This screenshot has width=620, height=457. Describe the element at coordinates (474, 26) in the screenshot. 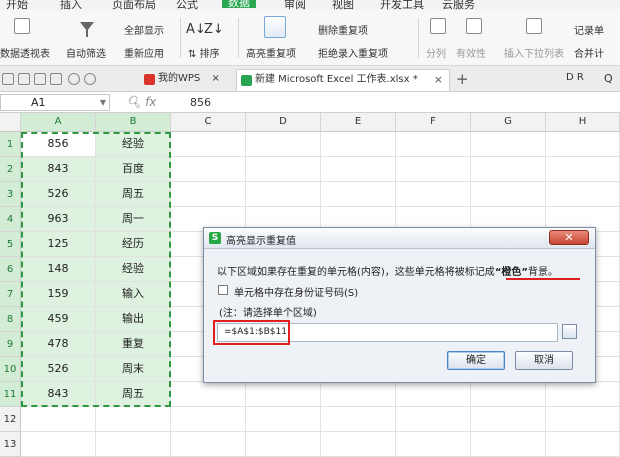

I see `validity-icon` at that location.